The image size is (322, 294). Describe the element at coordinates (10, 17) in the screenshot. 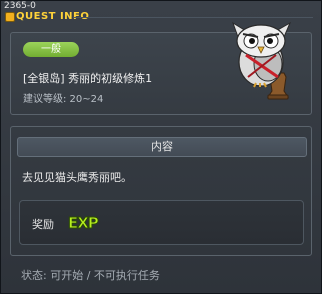

I see `quest-icon` at that location.